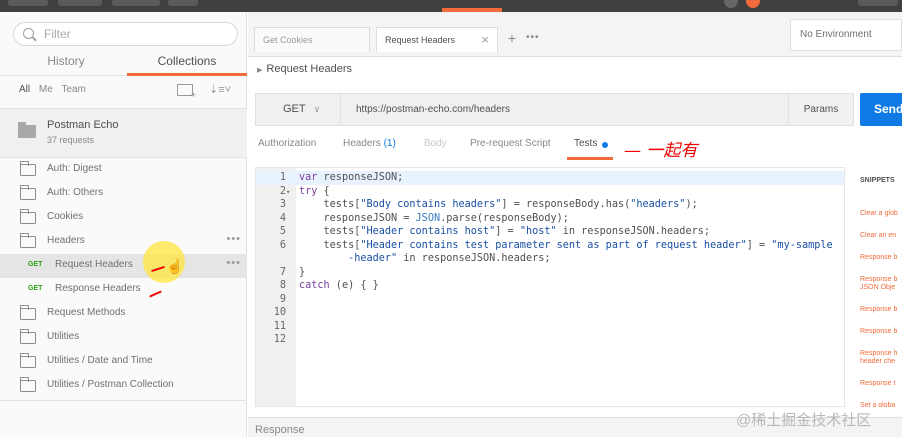  Describe the element at coordinates (220, 89) in the screenshot. I see `sort-icon: ⇣≡˅` at that location.